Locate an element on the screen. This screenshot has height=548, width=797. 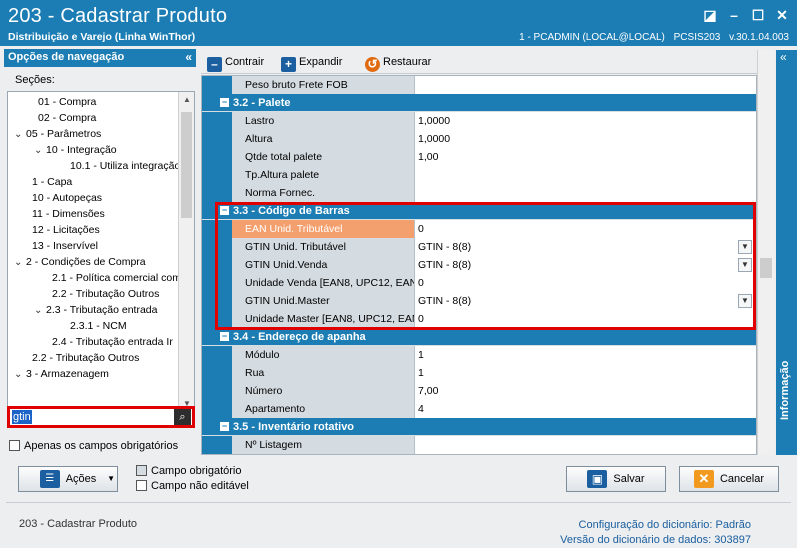
close-button: ✕ is located at coordinates (782, 15).